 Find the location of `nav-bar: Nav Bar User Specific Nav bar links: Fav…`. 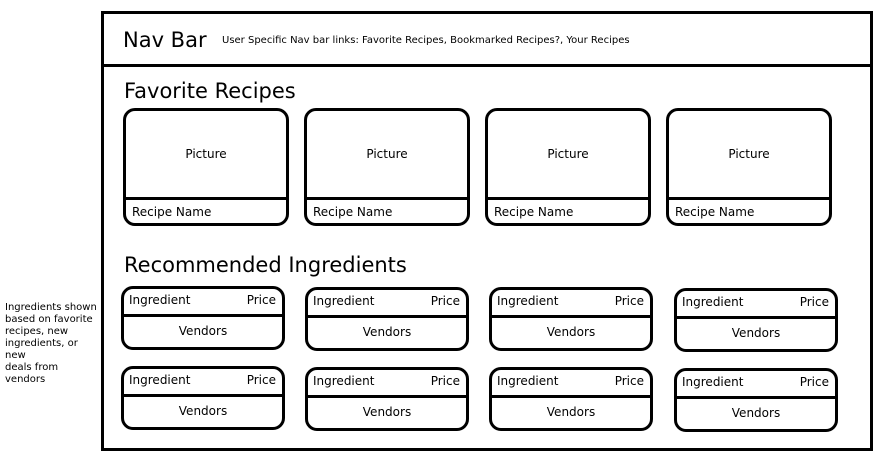

nav-bar: Nav Bar User Specific Nav bar links: Fav… is located at coordinates (487, 40).